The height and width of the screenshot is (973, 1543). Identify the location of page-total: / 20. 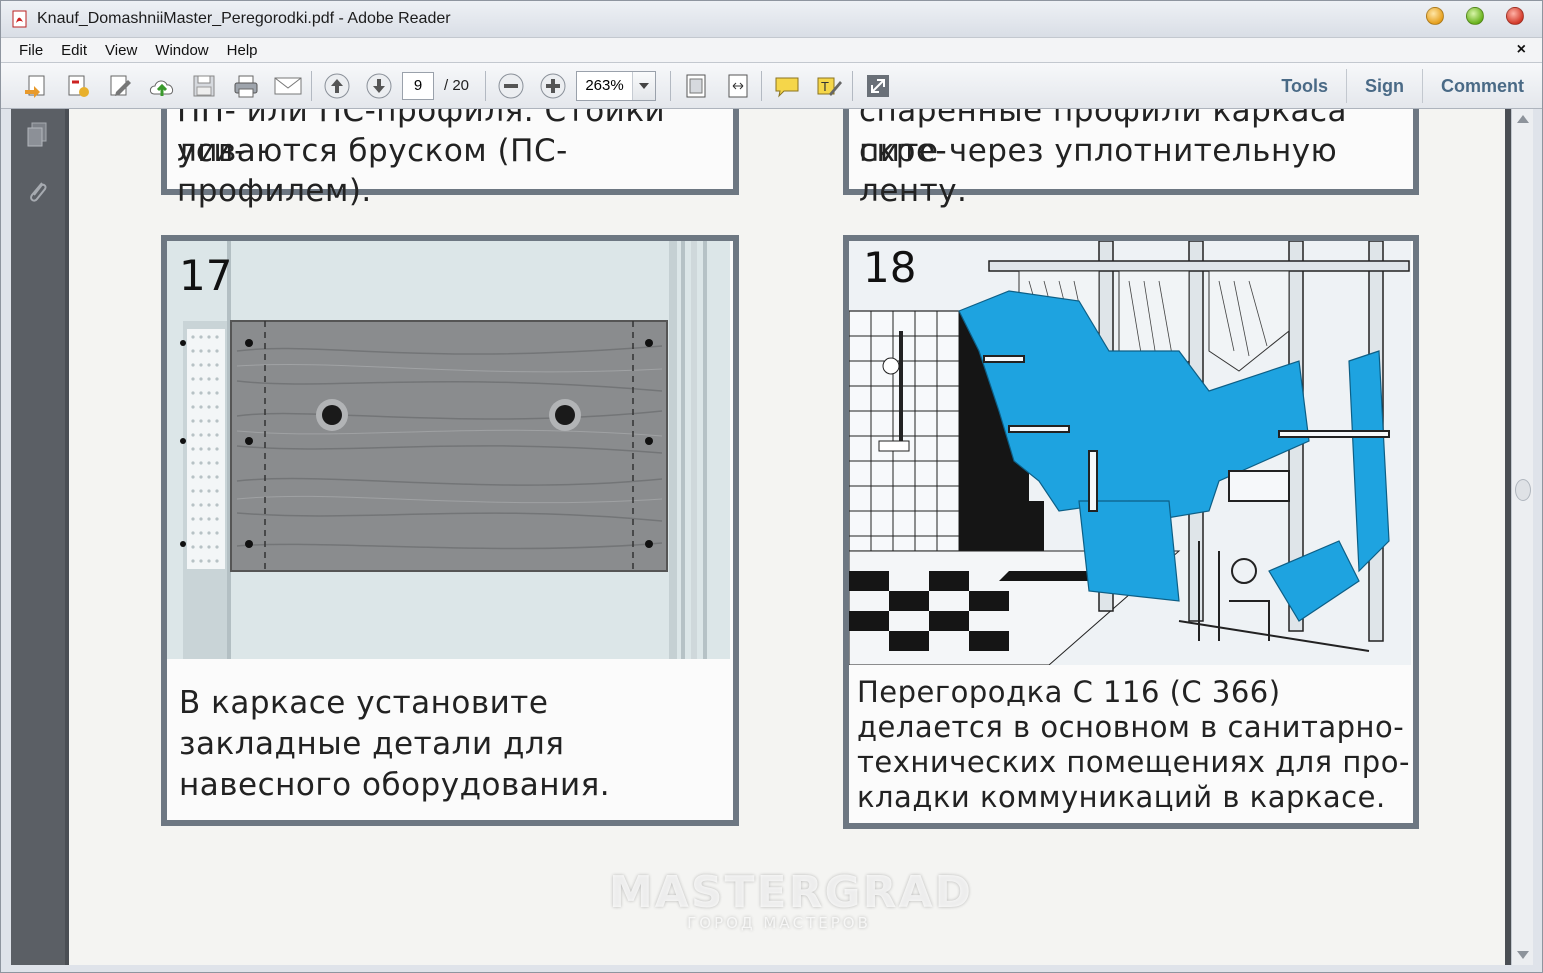
(457, 85).